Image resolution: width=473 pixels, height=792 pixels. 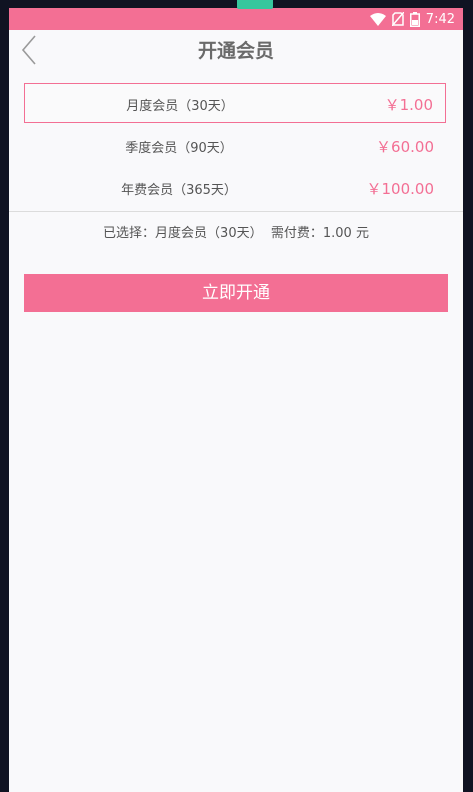 What do you see at coordinates (209, 233) in the screenshot?
I see `selected-value: 月度会员（30天）` at bounding box center [209, 233].